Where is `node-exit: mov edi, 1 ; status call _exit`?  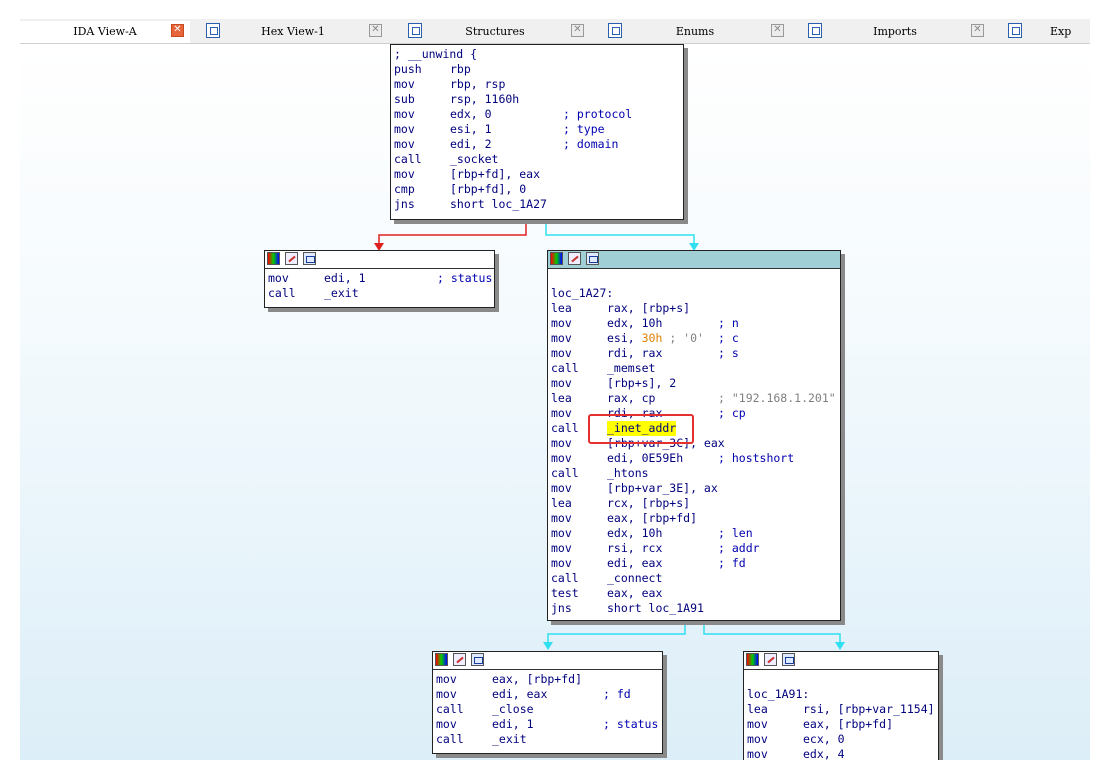
node-exit: mov edi, 1 ; status call _exit is located at coordinates (379, 279).